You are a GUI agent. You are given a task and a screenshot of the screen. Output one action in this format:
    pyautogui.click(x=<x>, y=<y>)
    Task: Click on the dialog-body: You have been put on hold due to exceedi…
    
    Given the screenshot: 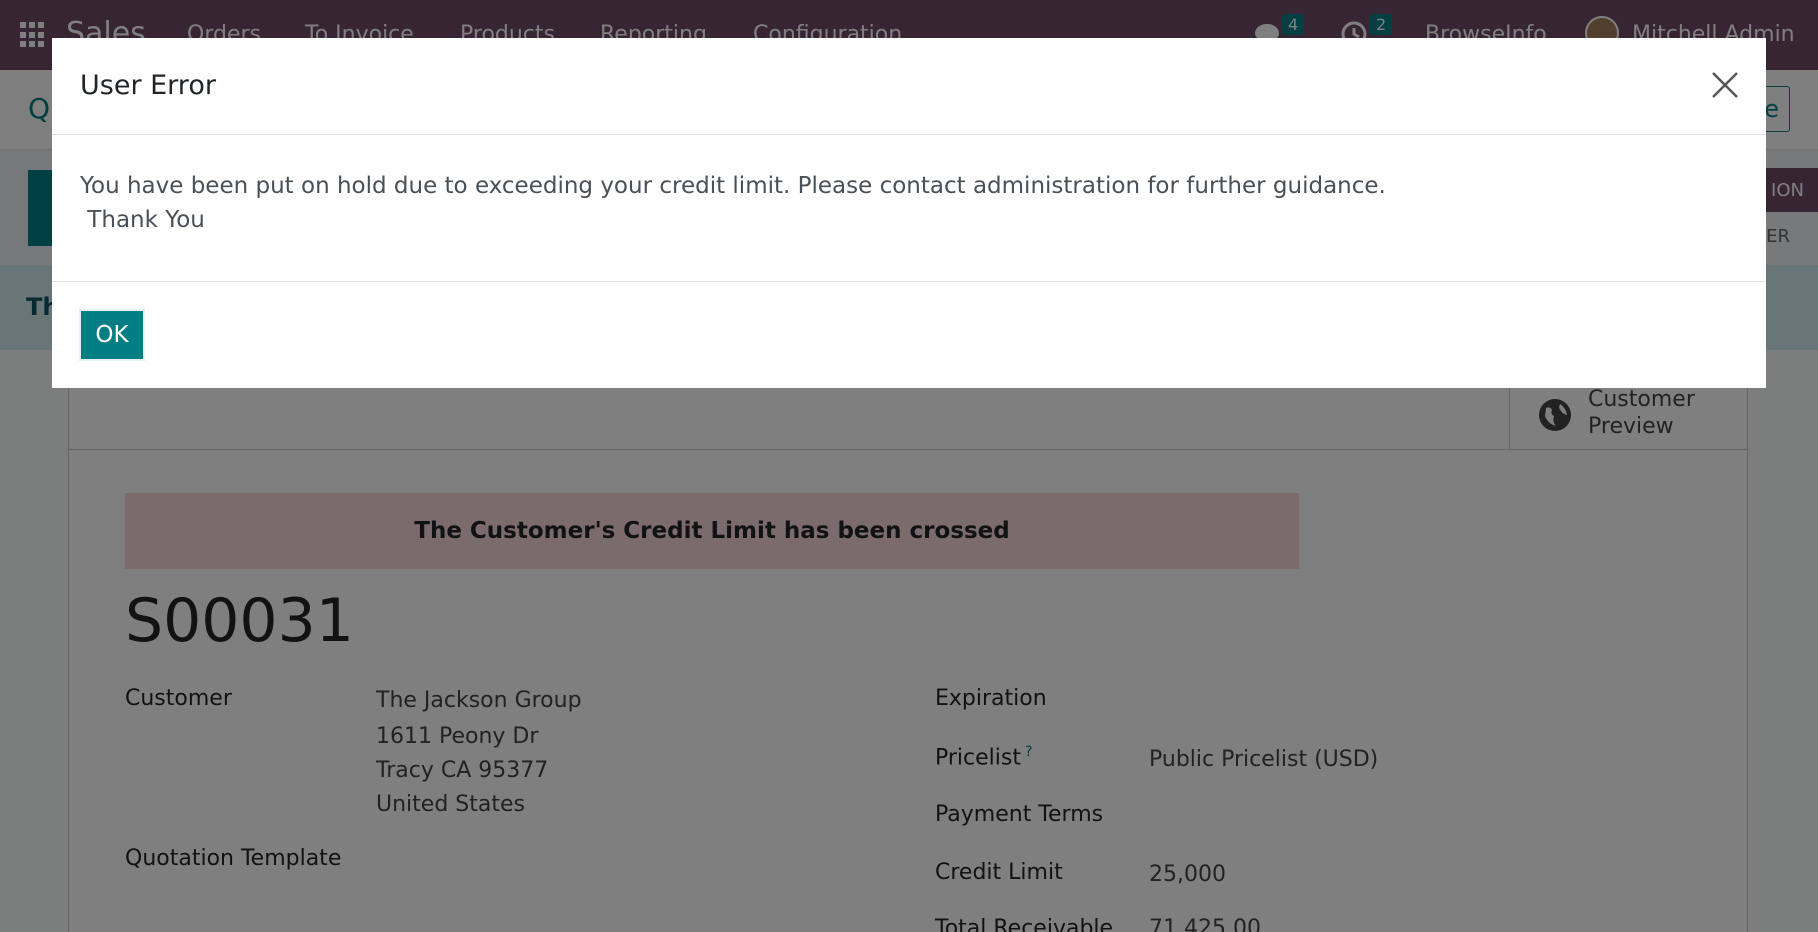 What is the action you would take?
    pyautogui.click(x=909, y=208)
    